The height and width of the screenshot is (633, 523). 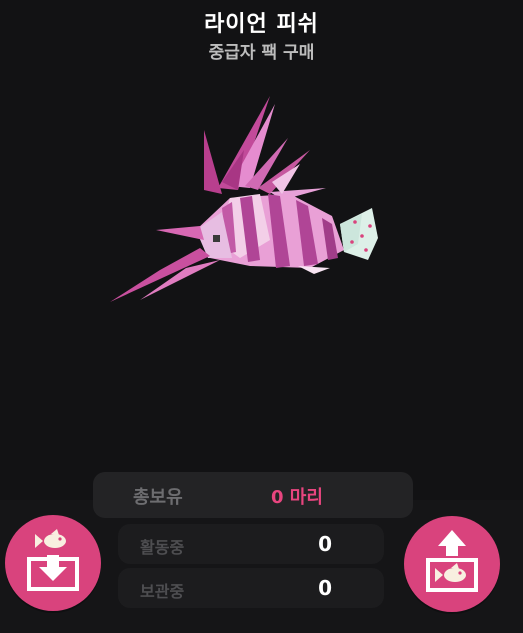 What do you see at coordinates (53, 560) in the screenshot?
I see `fish-into-box-icon` at bounding box center [53, 560].